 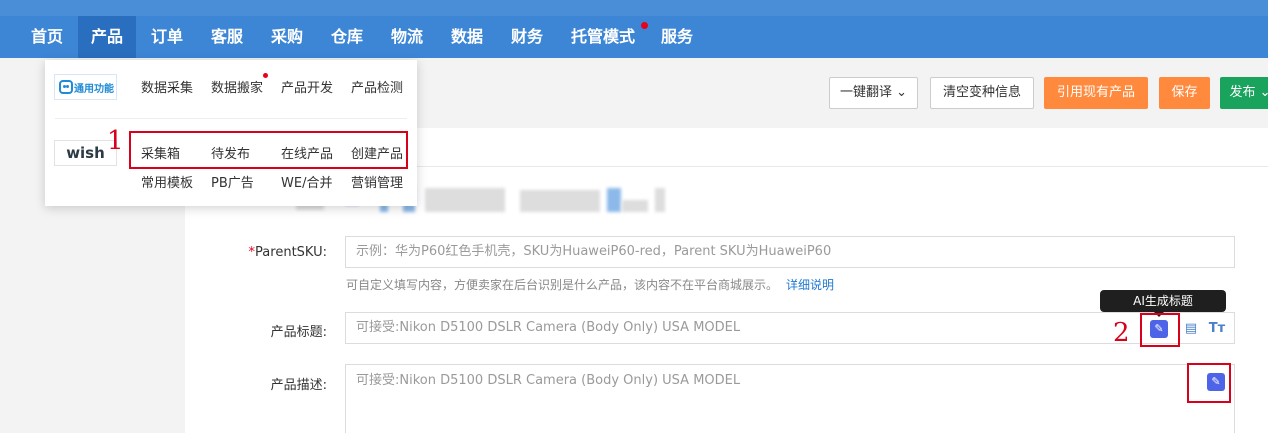 I want to click on nav-item-service: 客服, so click(x=227, y=37).